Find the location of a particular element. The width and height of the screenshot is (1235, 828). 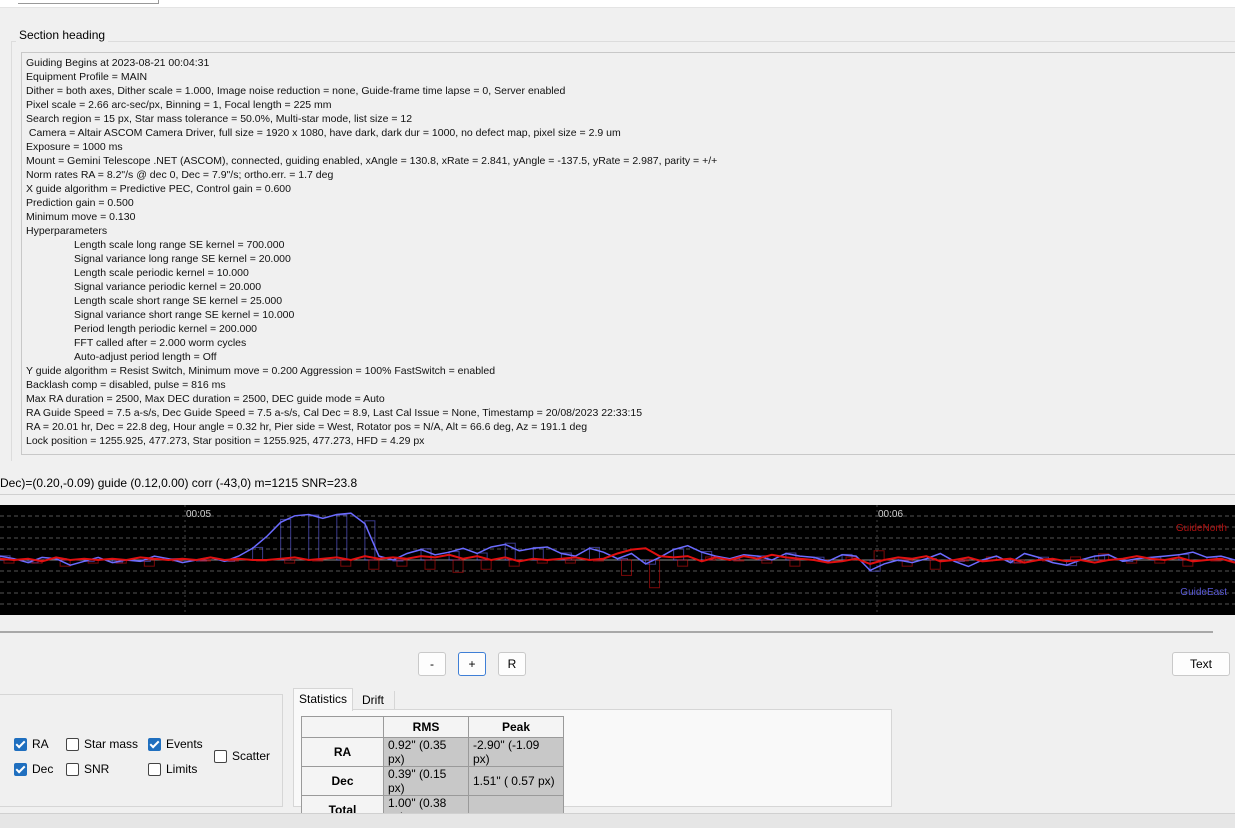

table-row: RA 0.92" (0.35 px) -2.90" (-1.09 px) is located at coordinates (432, 752).